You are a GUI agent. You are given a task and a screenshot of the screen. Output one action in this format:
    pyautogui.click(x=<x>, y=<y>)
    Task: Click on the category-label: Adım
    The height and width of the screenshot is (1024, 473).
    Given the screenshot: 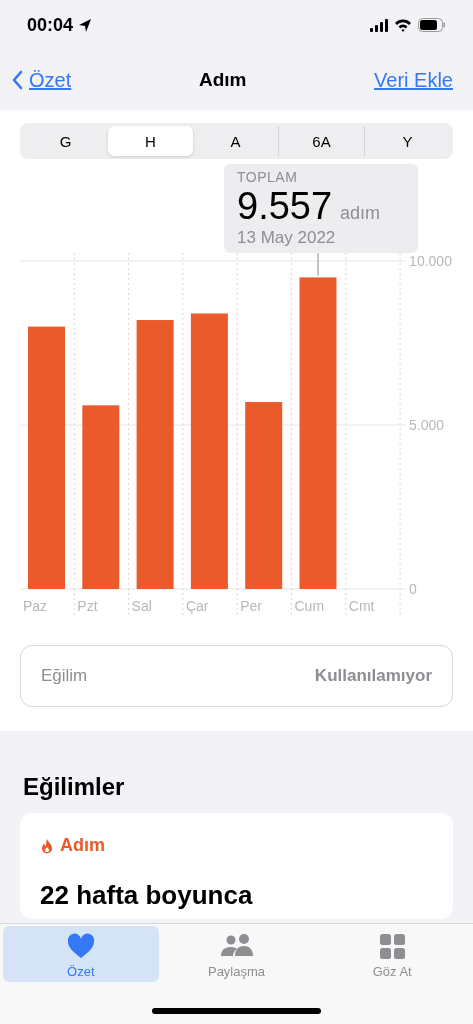 What is the action you would take?
    pyautogui.click(x=82, y=845)
    